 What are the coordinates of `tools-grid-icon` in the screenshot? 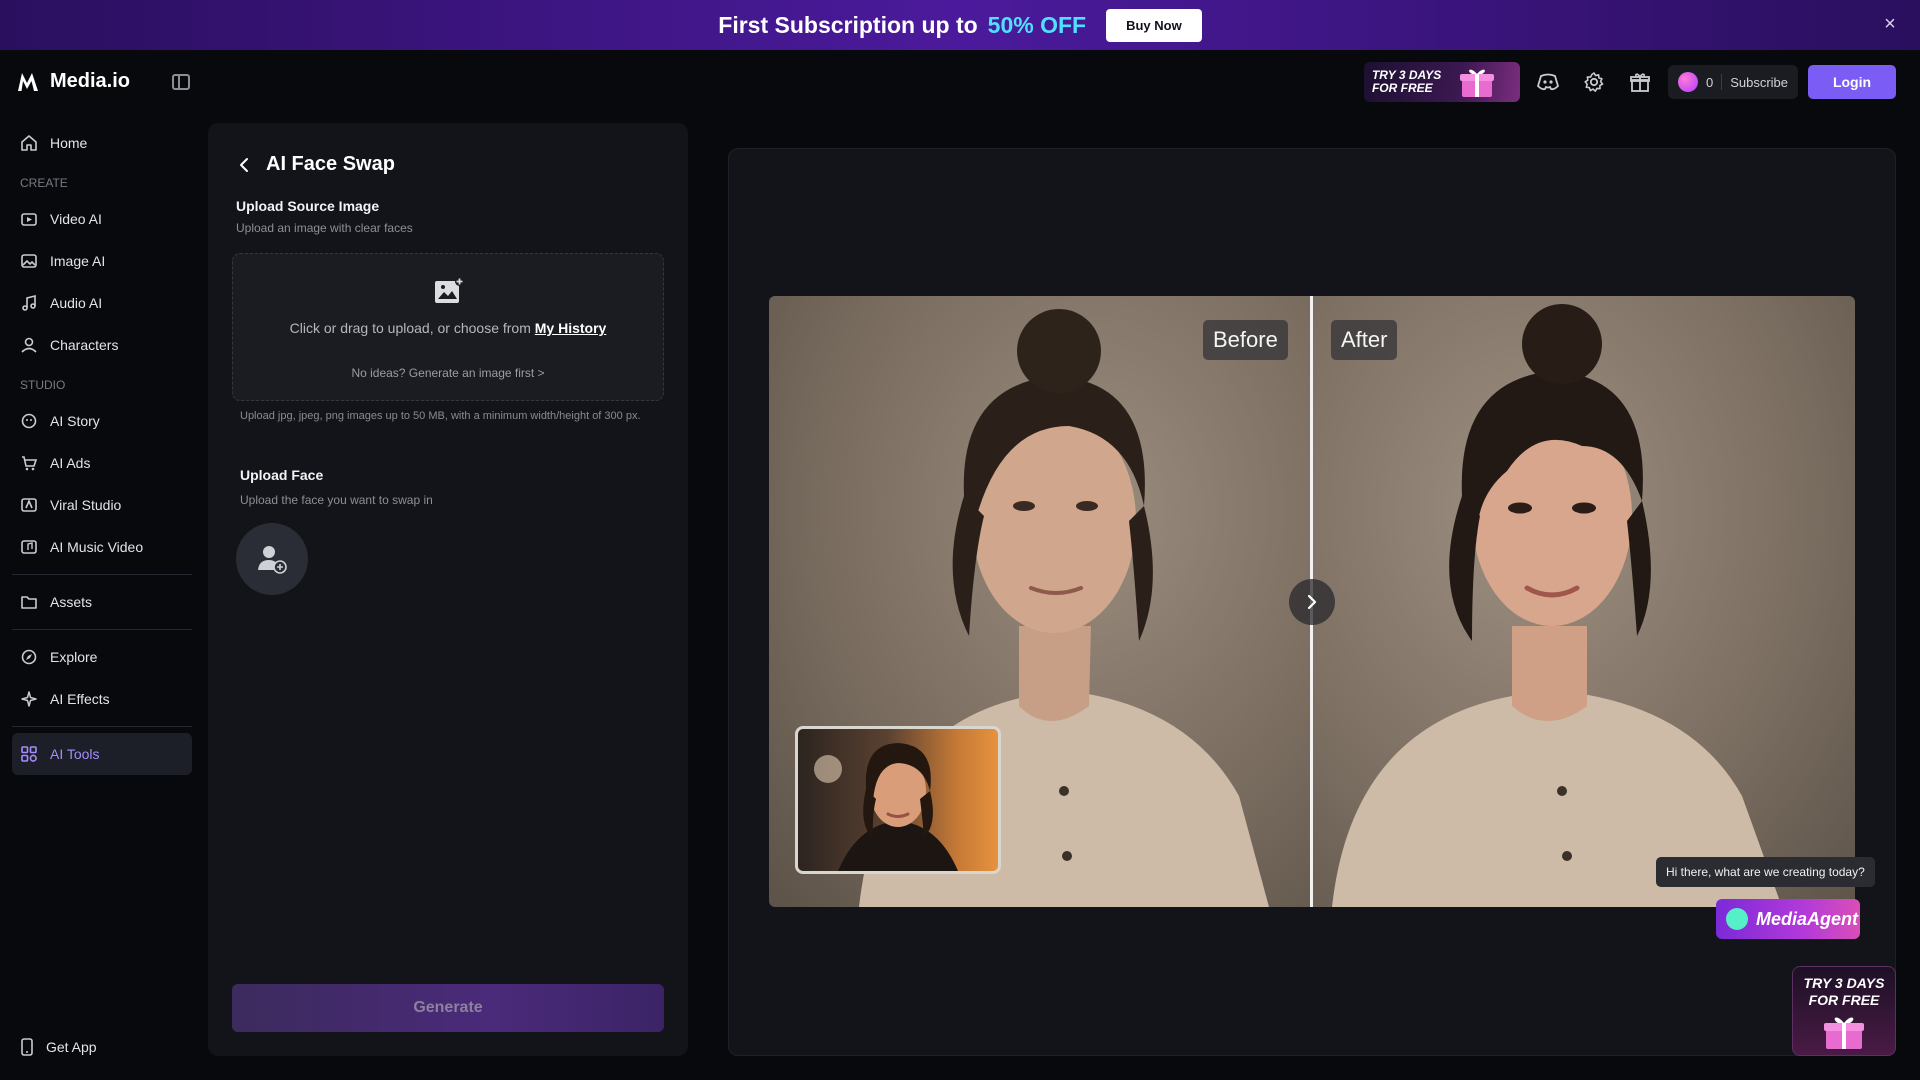 It's located at (29, 754).